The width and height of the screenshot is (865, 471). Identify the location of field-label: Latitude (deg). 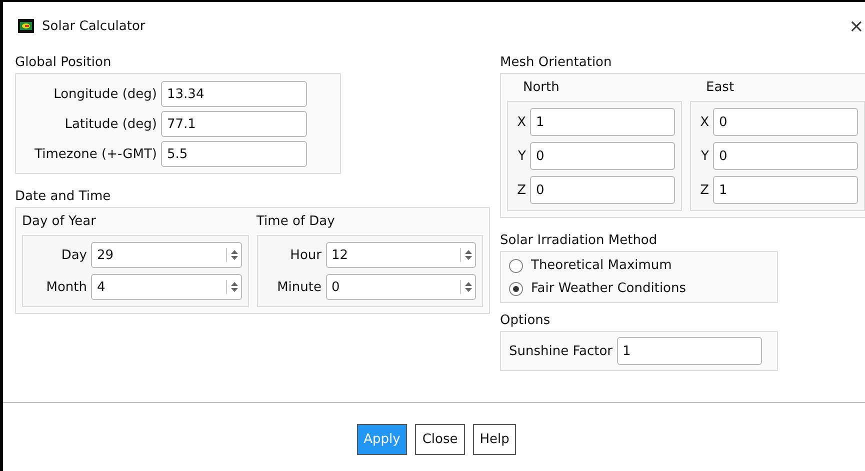
(110, 124).